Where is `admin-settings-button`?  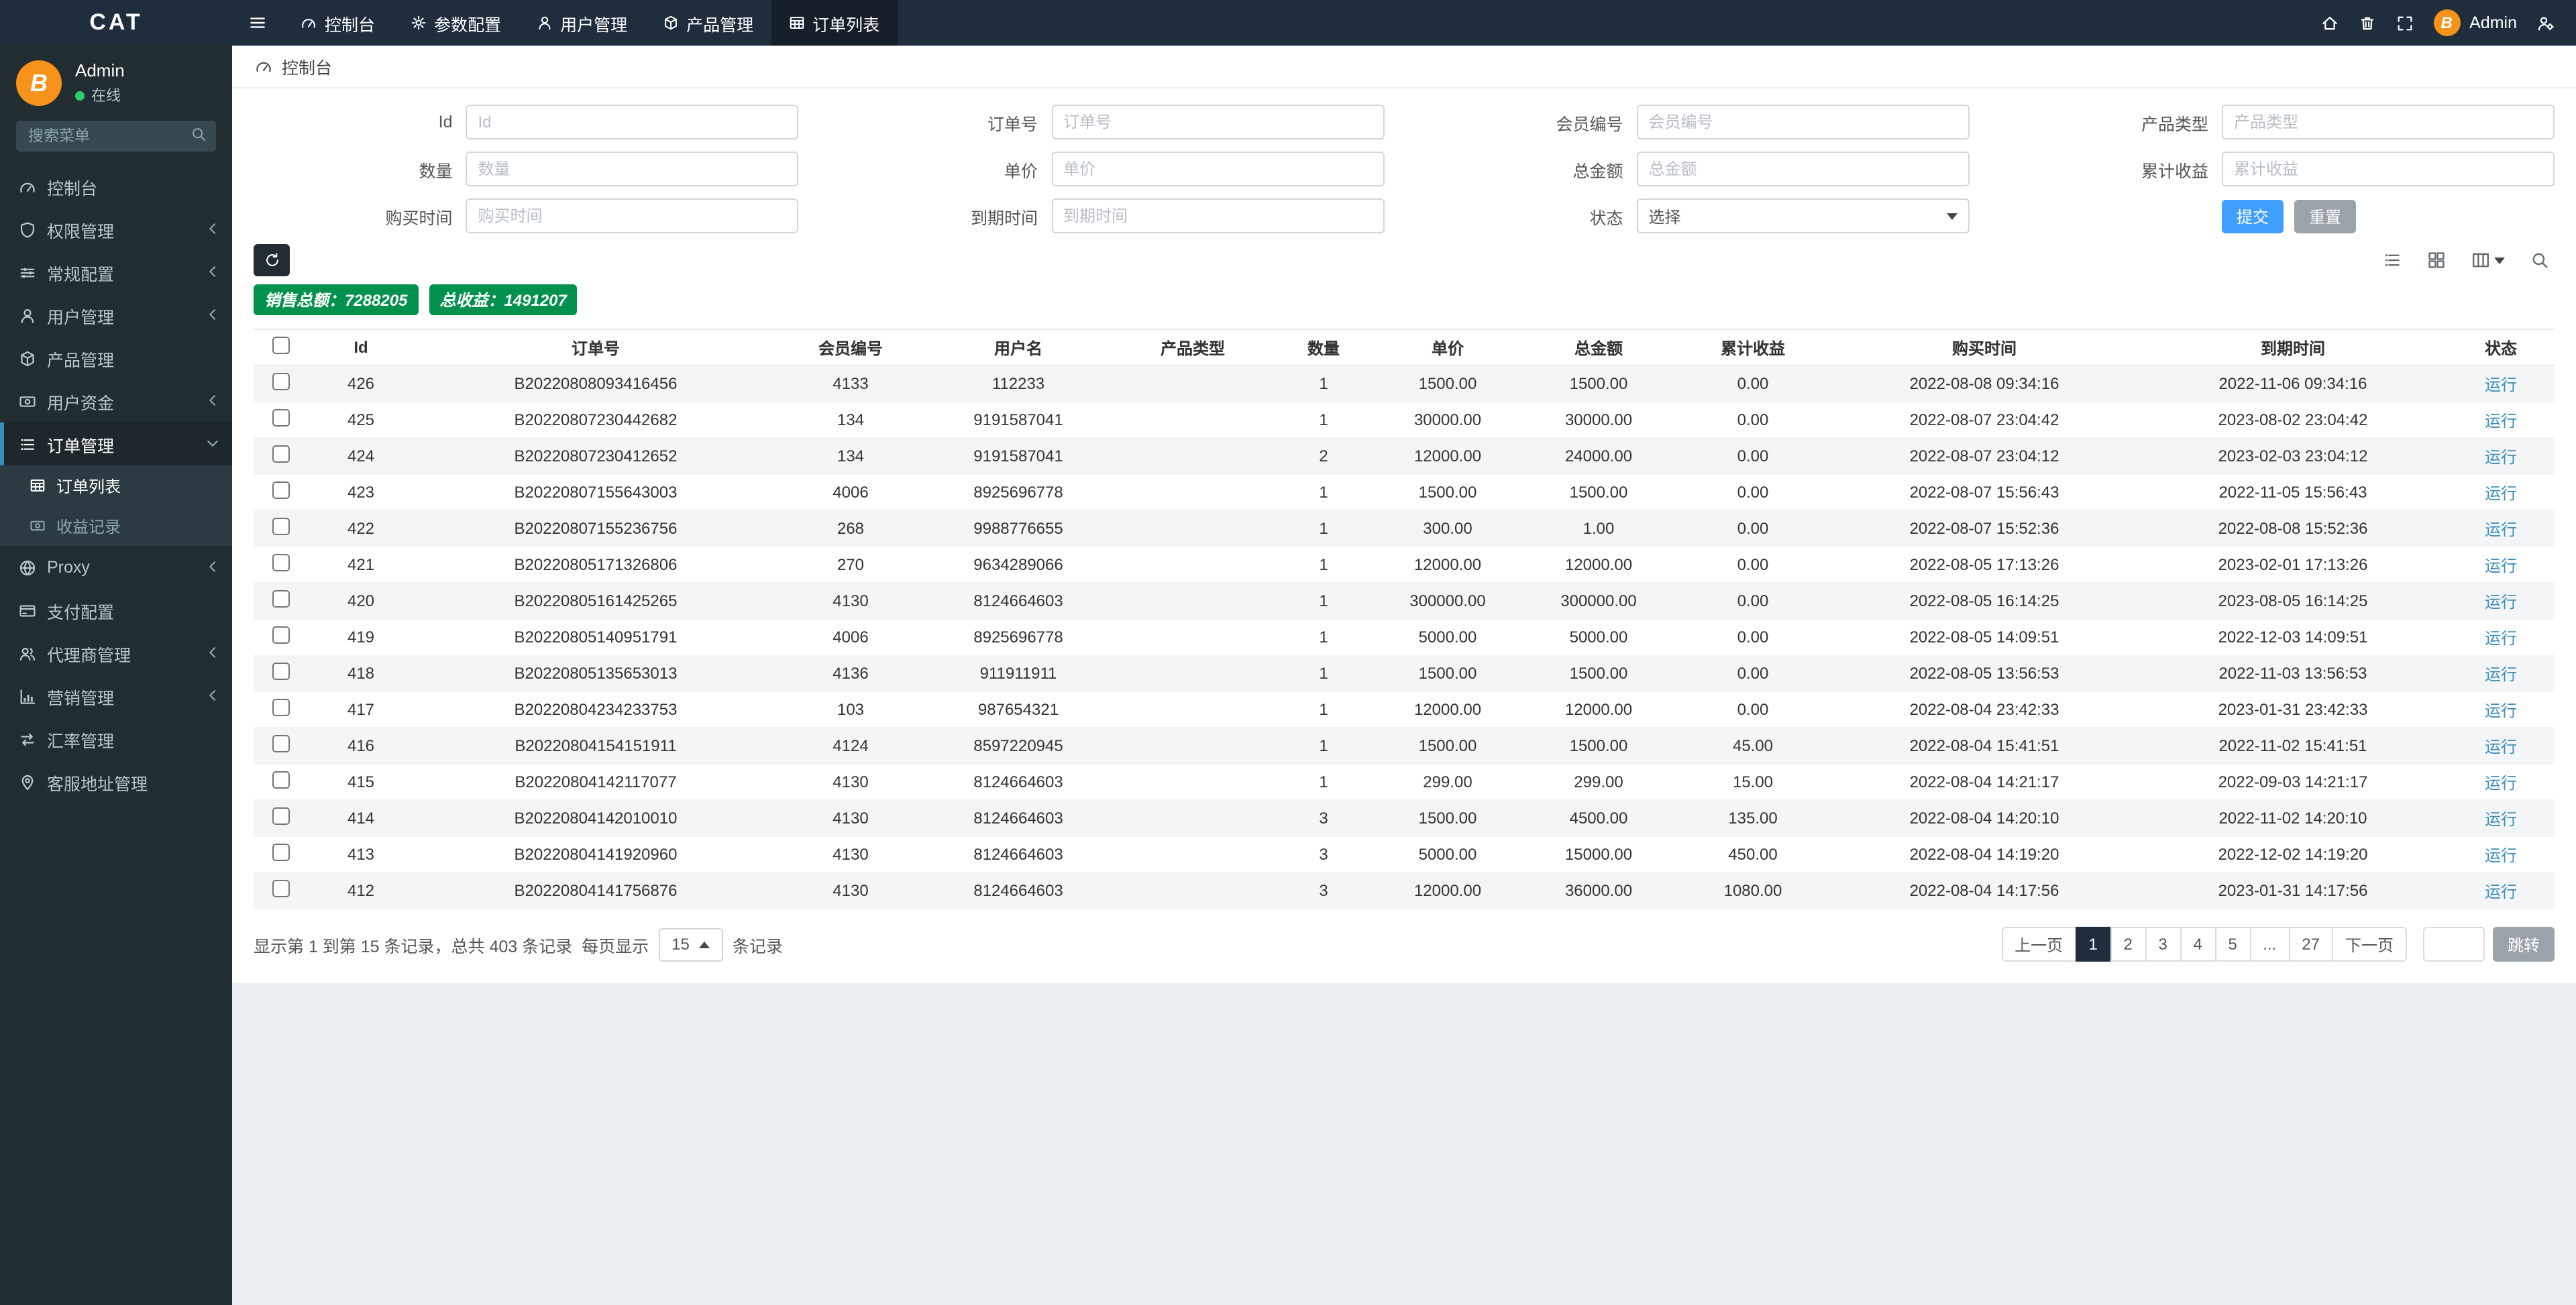 admin-settings-button is located at coordinates (2546, 23).